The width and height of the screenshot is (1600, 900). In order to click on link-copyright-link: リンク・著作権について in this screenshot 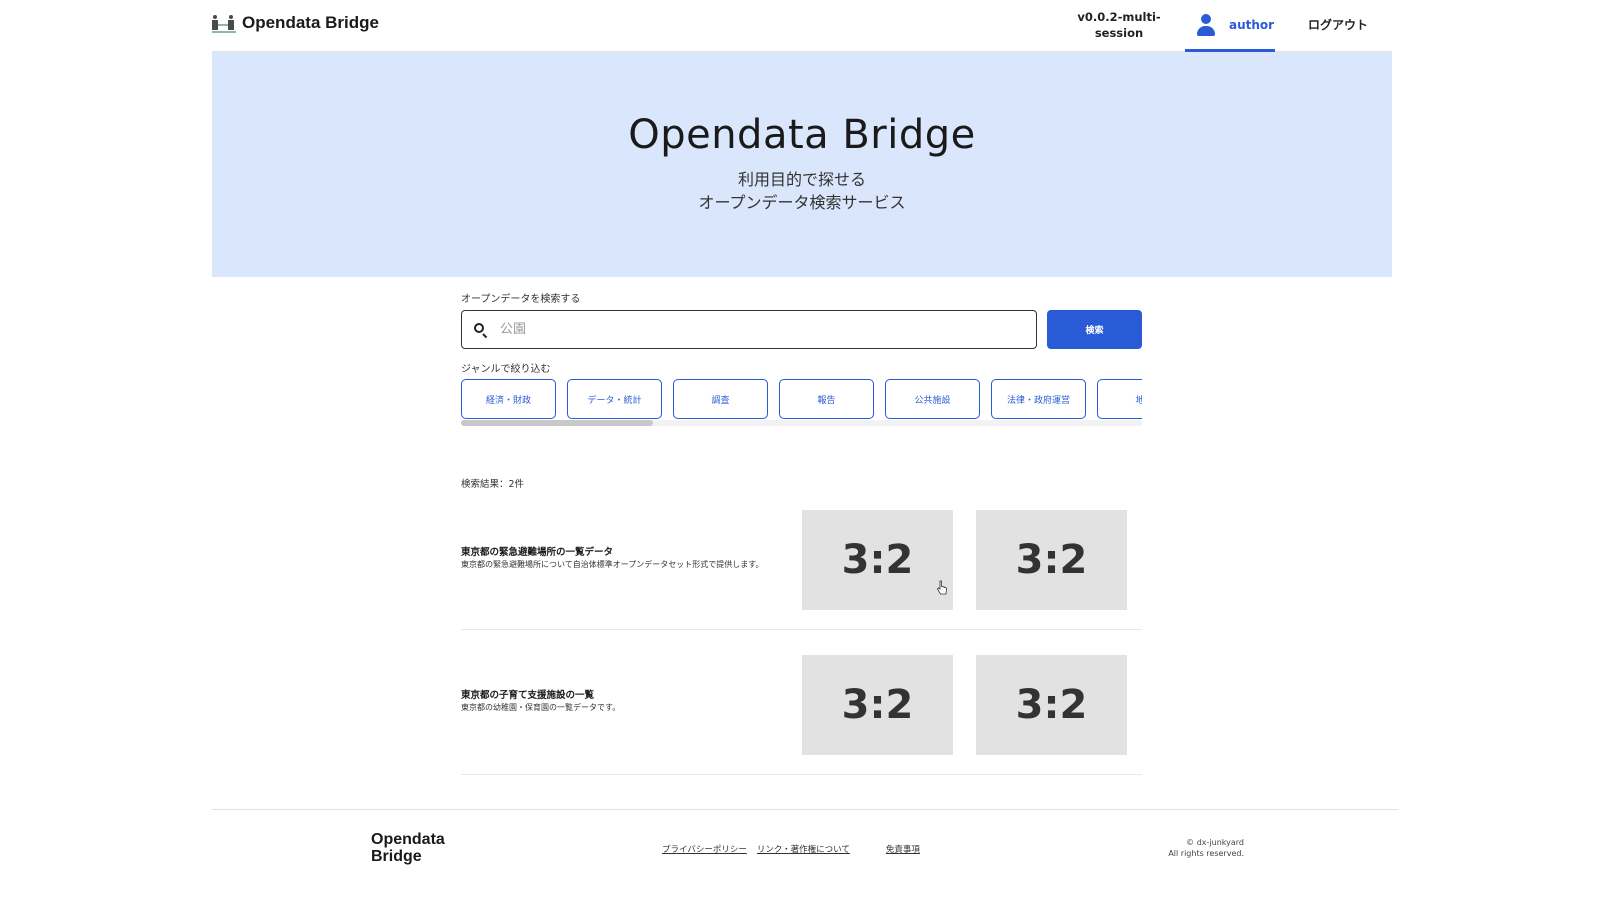, I will do `click(803, 849)`.